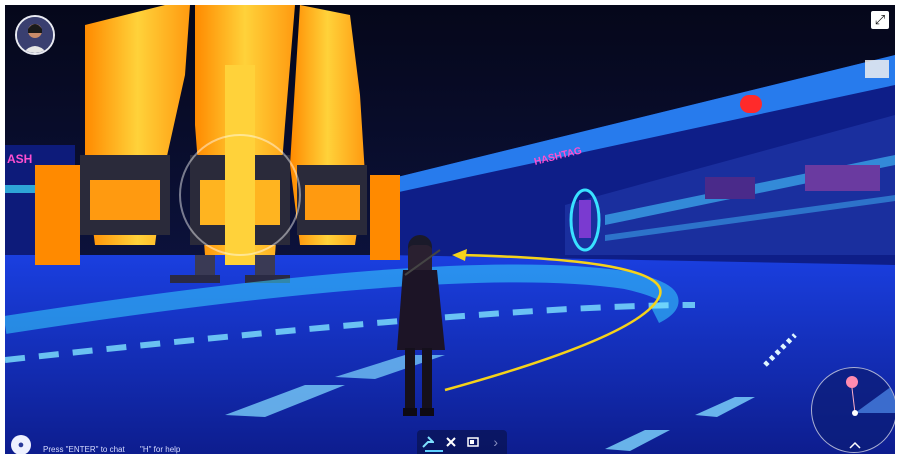 The width and height of the screenshot is (900, 459). Describe the element at coordinates (21, 444) in the screenshot. I see `chat-bubble-icon: ●` at that location.